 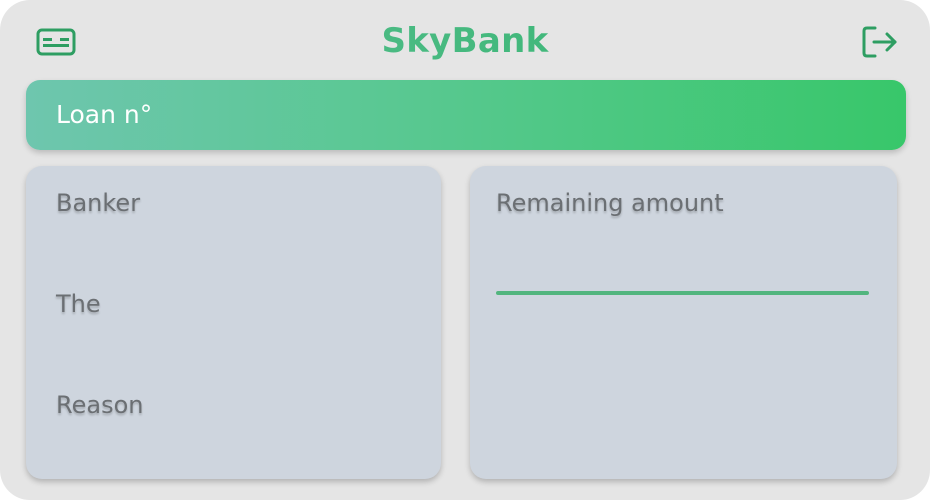 What do you see at coordinates (610, 203) in the screenshot?
I see `remaining-amount-label: Remaining amount` at bounding box center [610, 203].